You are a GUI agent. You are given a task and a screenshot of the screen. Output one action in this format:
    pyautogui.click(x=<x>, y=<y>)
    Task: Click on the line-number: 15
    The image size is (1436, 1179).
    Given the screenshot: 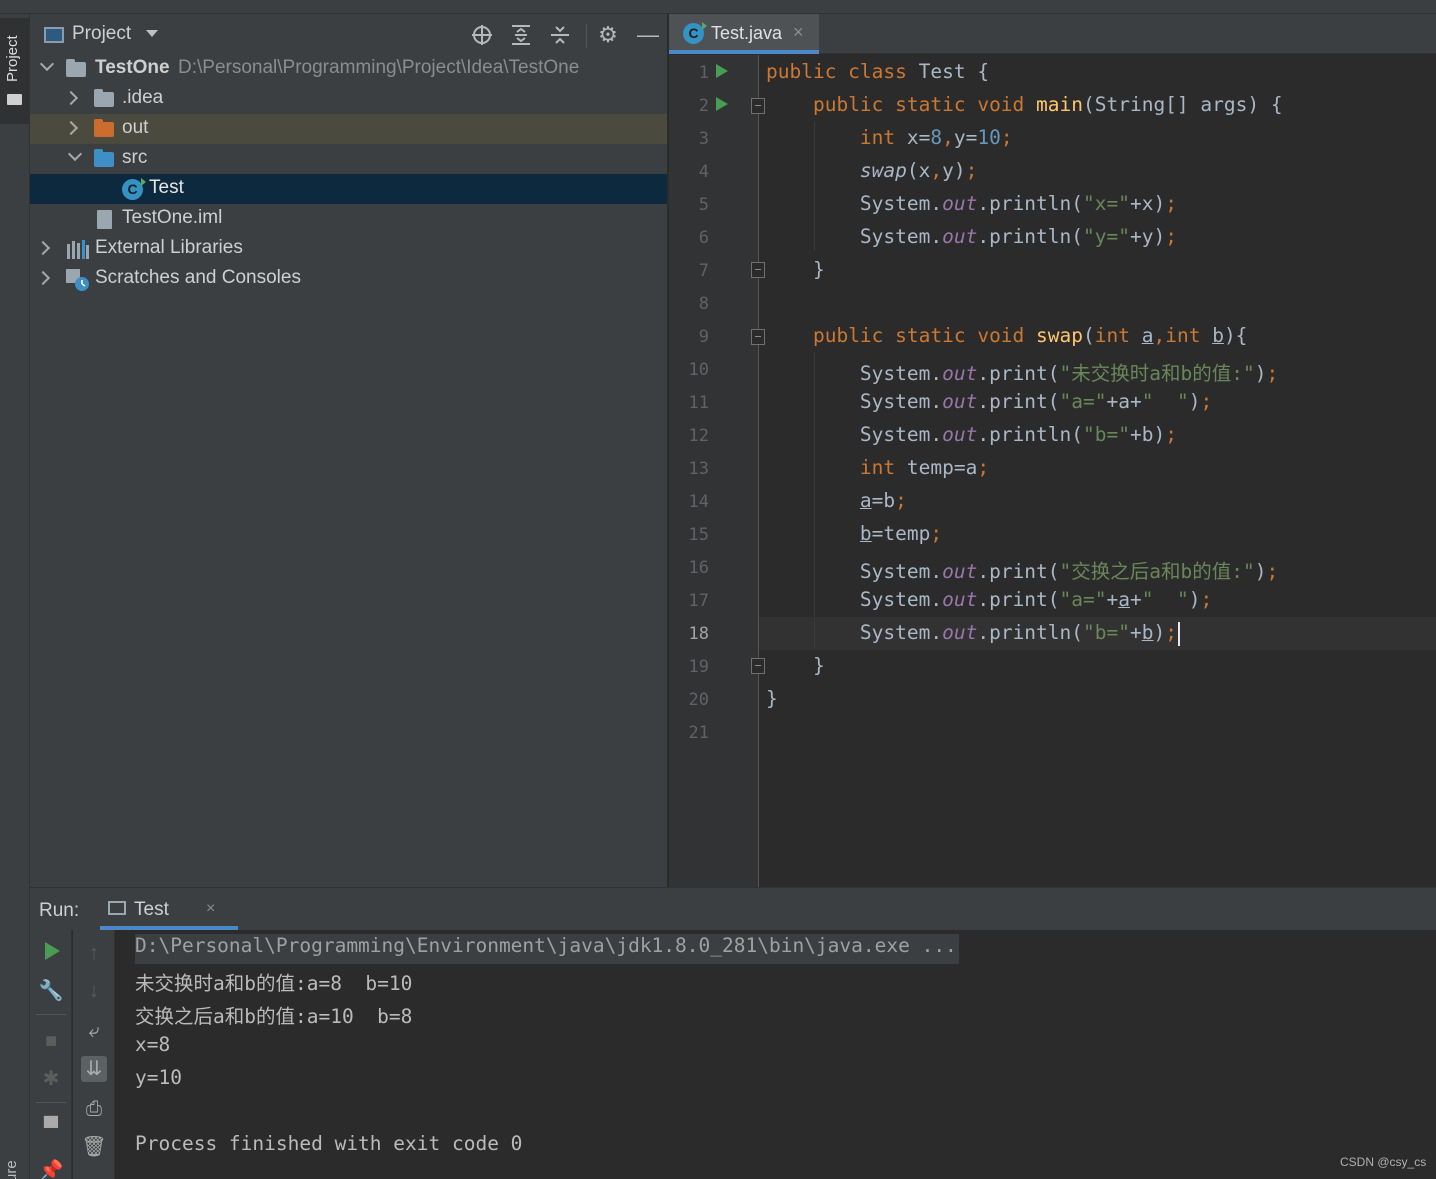 What is the action you would take?
    pyautogui.click(x=698, y=535)
    